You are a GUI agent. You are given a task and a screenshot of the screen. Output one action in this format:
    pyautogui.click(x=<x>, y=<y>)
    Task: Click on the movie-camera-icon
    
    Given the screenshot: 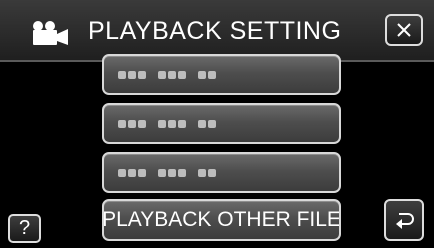 What is the action you would take?
    pyautogui.click(x=50, y=33)
    